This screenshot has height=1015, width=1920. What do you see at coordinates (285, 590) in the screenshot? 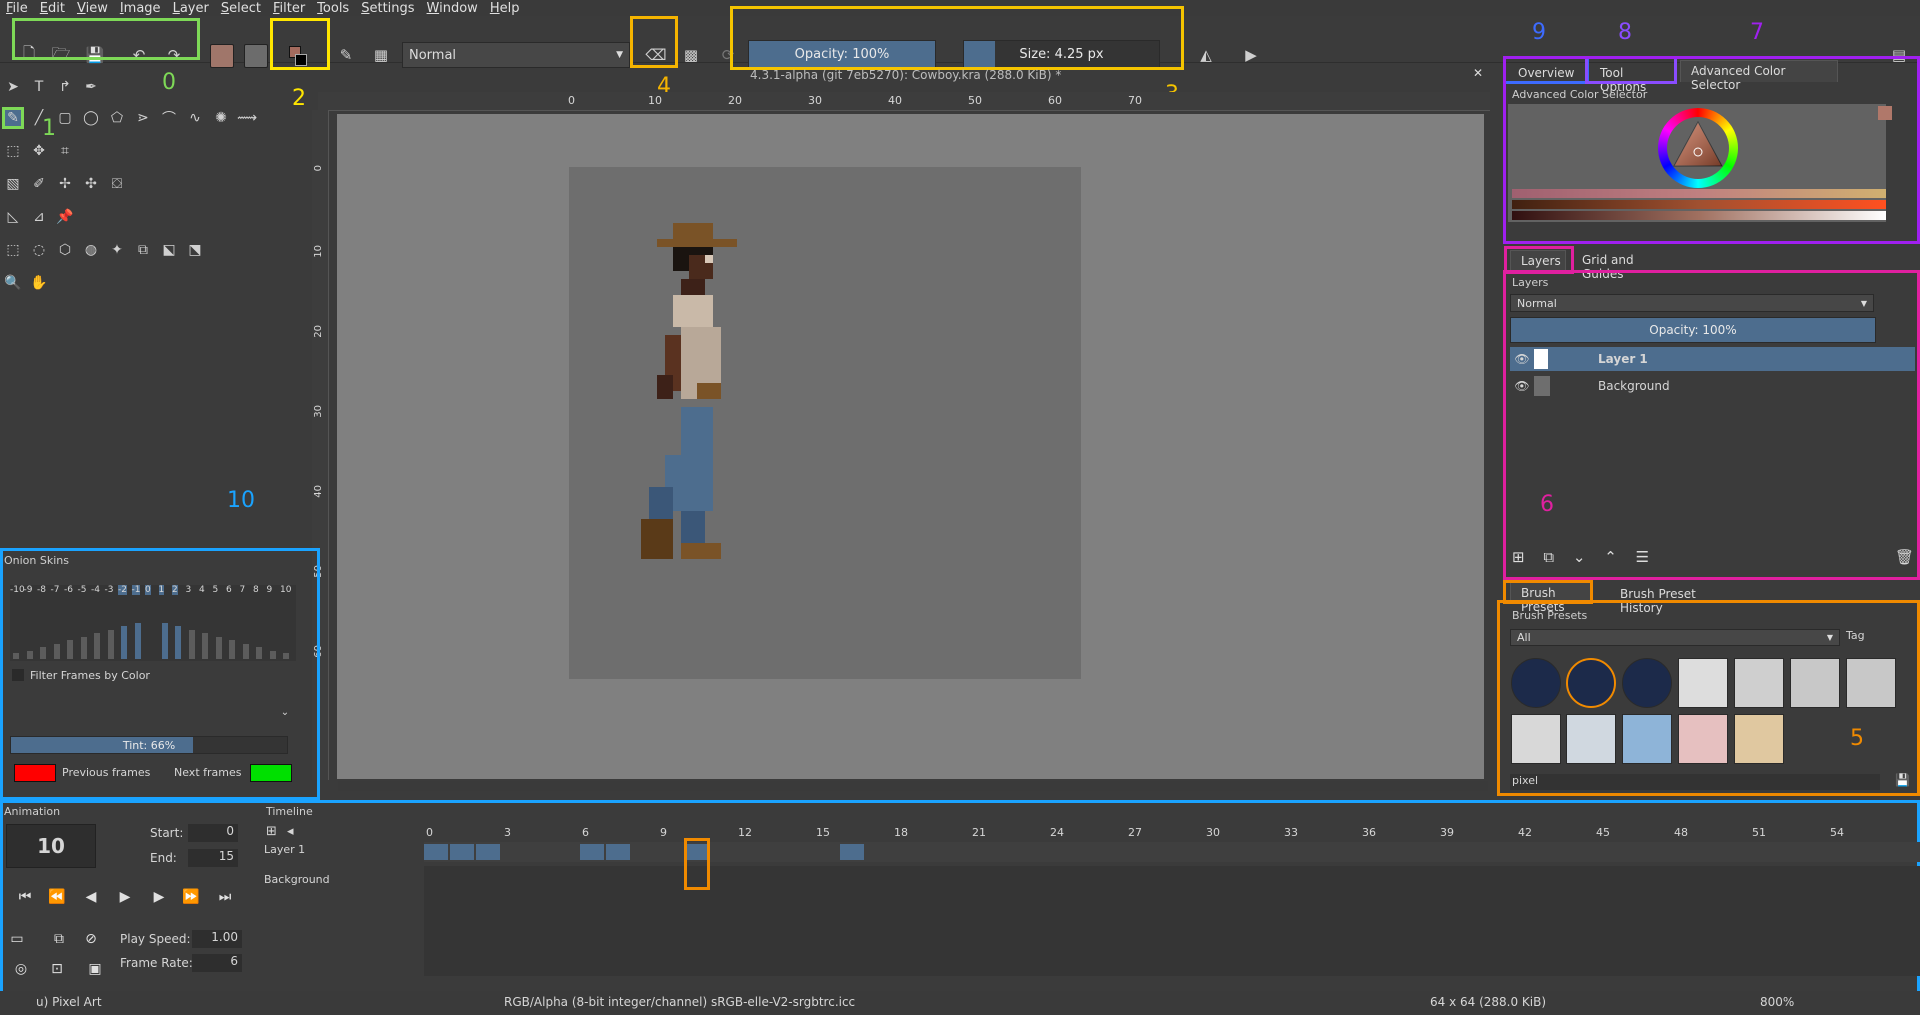
I see `onion-frame-label: 10` at bounding box center [285, 590].